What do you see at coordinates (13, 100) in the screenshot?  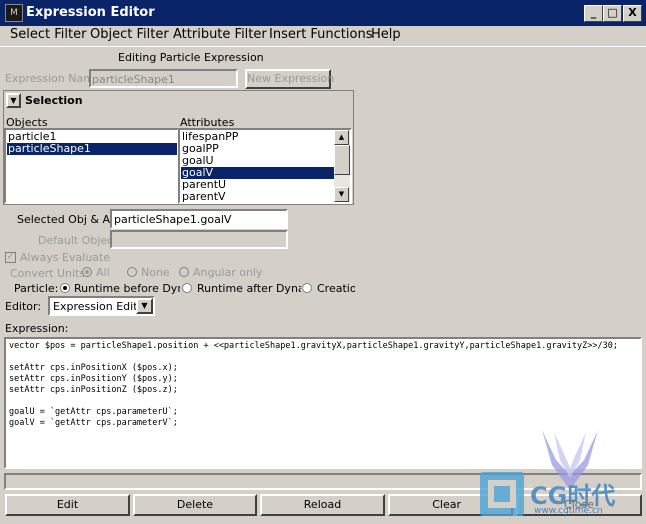 I see `collapse-arrow-icon: ▼` at bounding box center [13, 100].